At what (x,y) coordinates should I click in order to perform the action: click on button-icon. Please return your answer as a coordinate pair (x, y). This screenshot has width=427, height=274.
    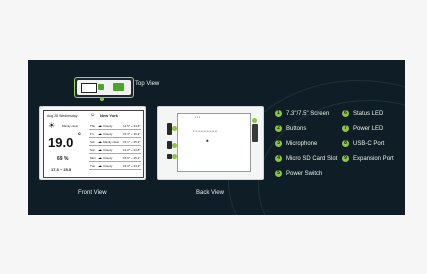
    Looking at the image, I should click on (101, 87).